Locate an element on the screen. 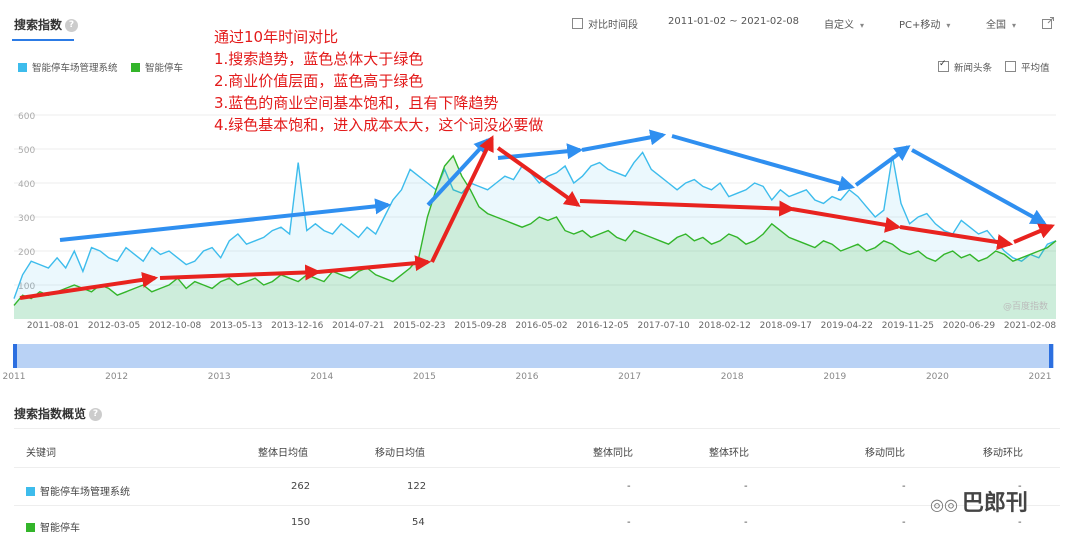 This screenshot has height=547, width=1080. col-header-yoy: 整体同比 is located at coordinates (613, 453).